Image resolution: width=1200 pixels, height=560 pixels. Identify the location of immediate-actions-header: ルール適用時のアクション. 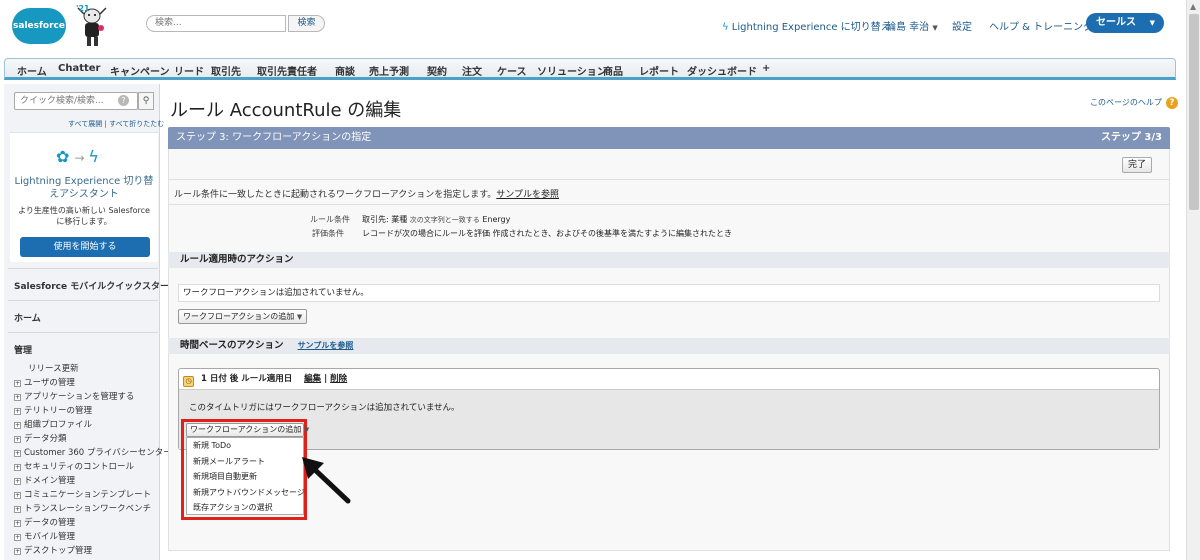
(669, 260).